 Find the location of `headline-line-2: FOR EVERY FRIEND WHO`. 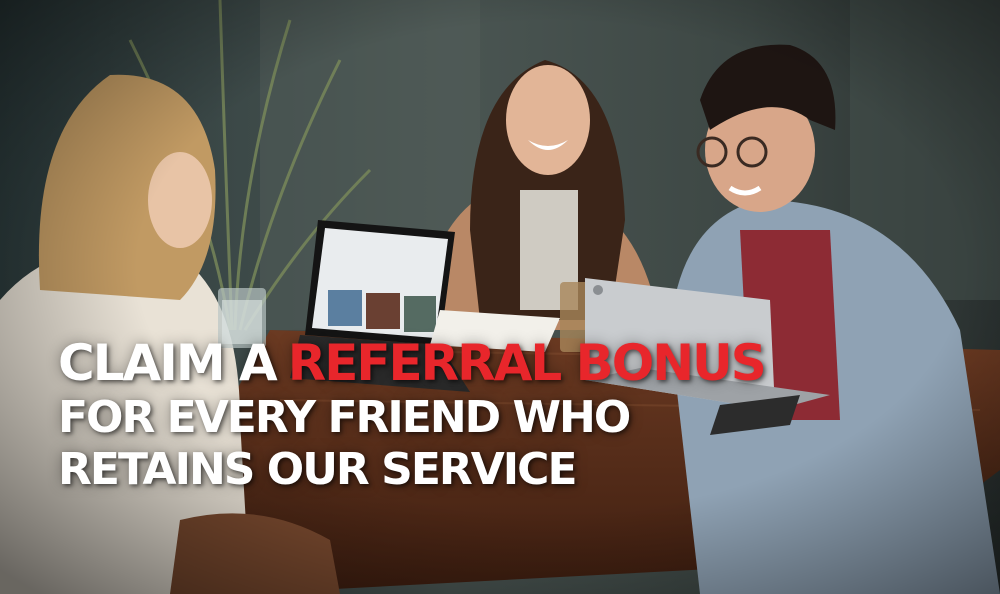

headline-line-2: FOR EVERY FRIEND WHO is located at coordinates (344, 417).